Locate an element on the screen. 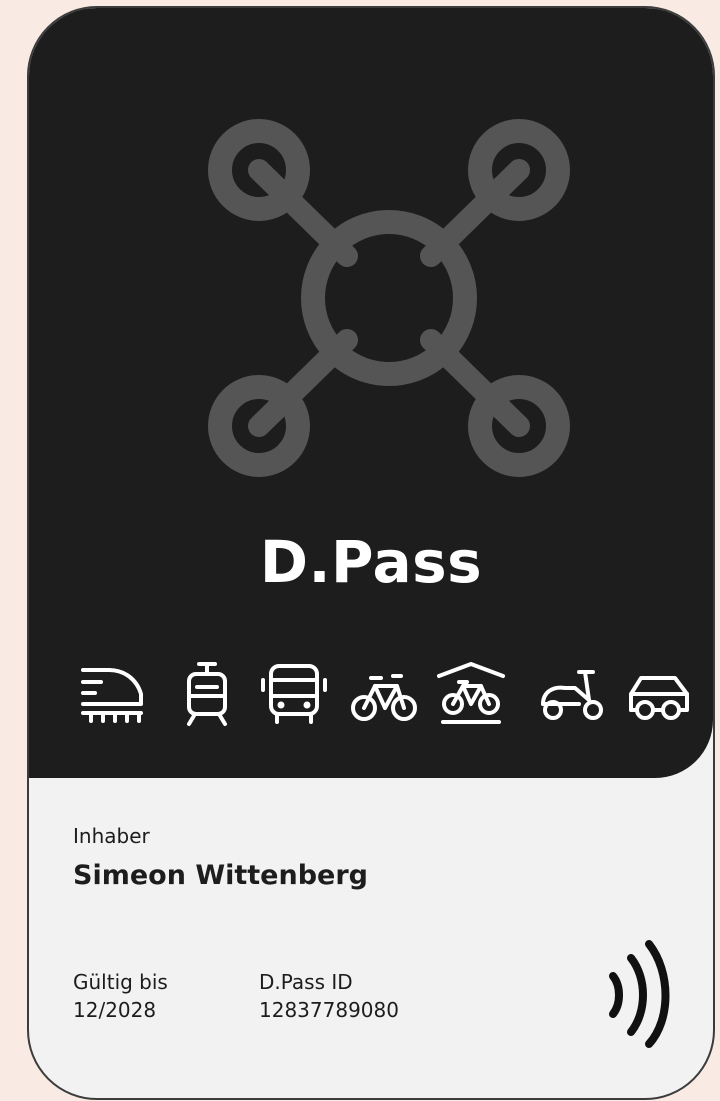  transport-modes is located at coordinates (384, 694).